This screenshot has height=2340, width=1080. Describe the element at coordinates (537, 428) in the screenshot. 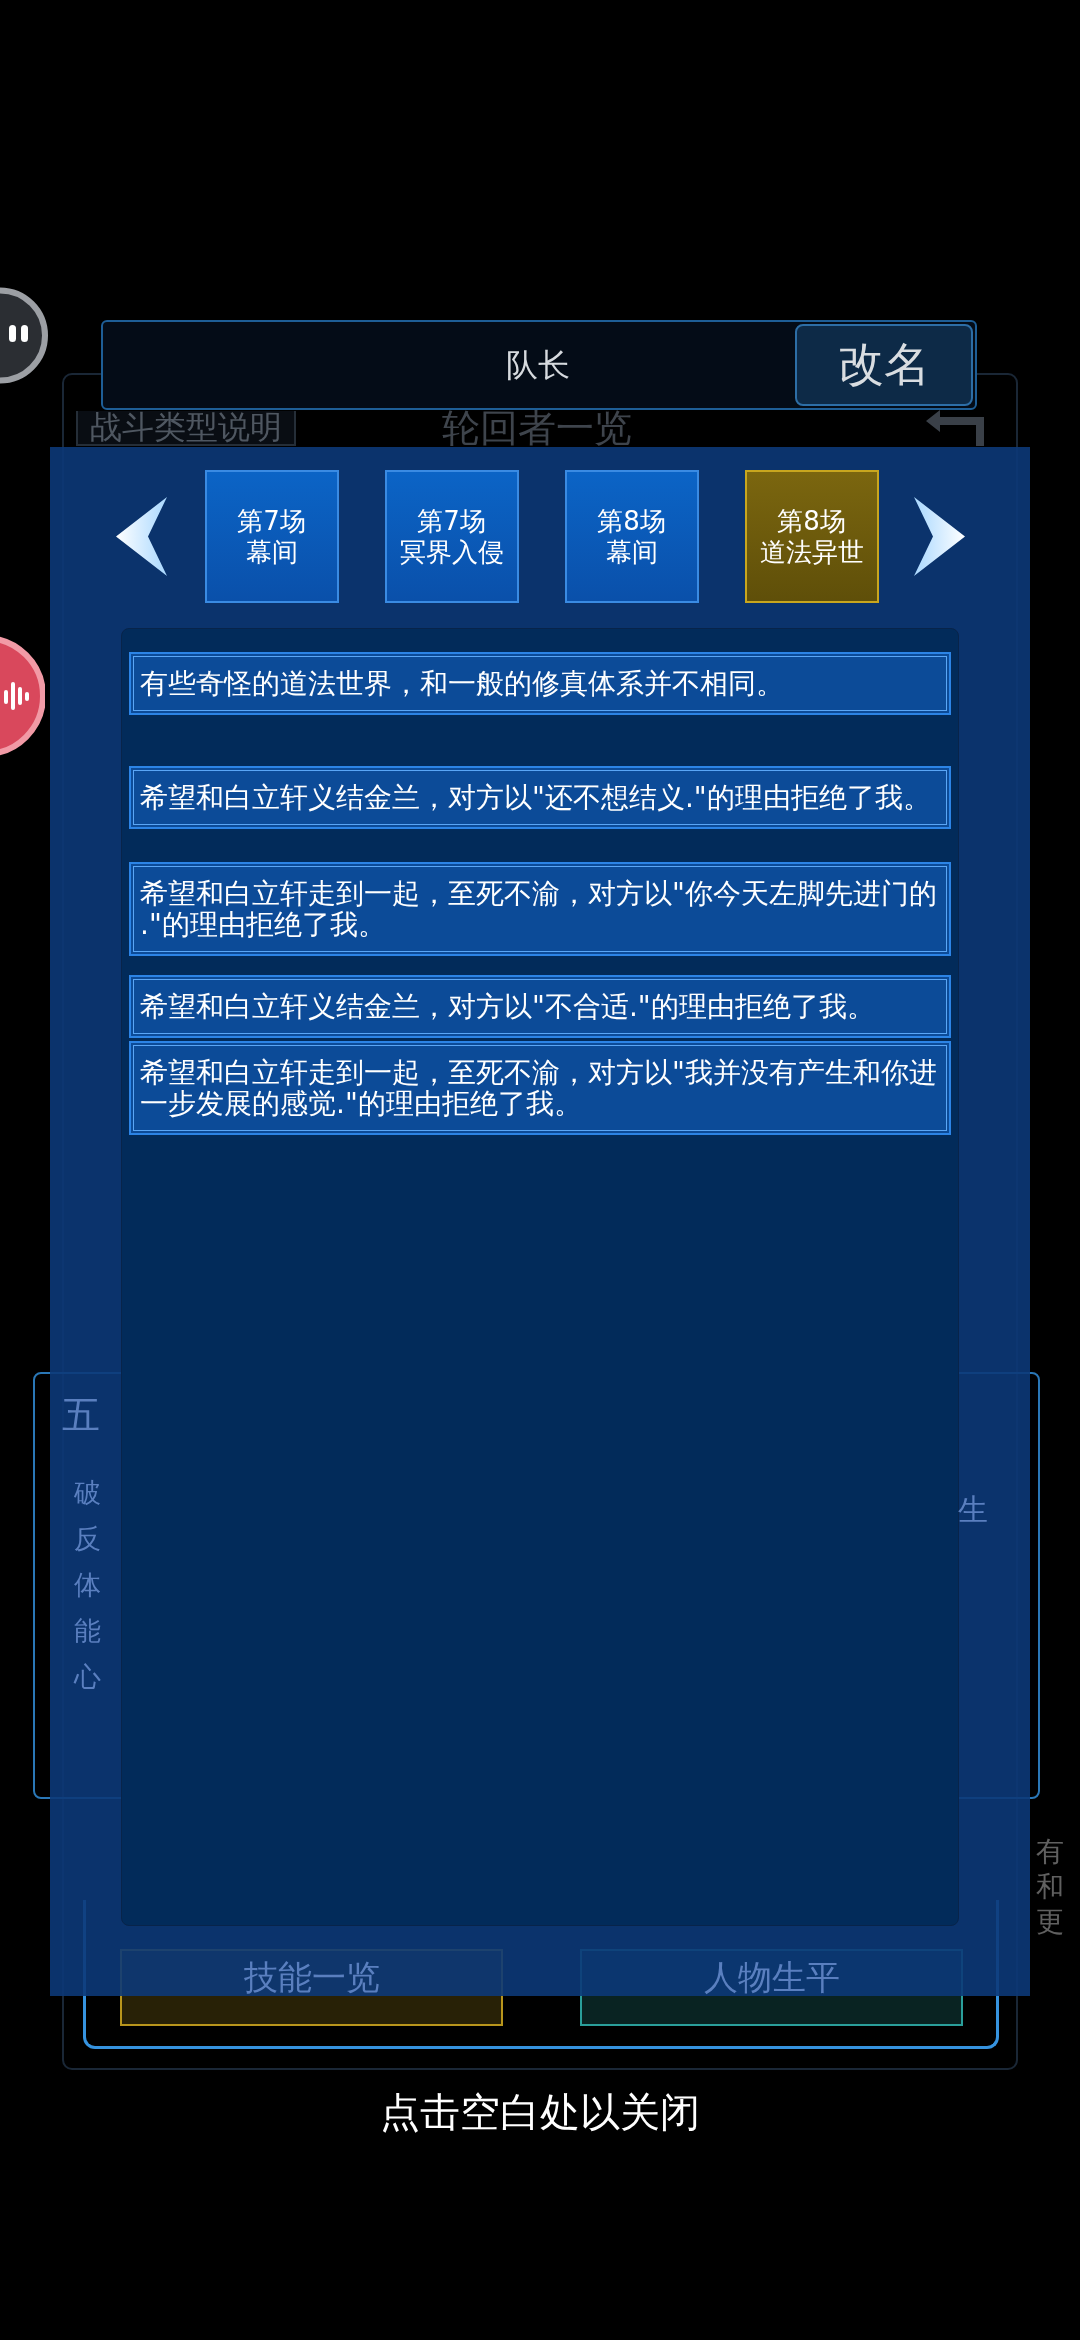

I see `screen-title: 轮回者一览` at that location.